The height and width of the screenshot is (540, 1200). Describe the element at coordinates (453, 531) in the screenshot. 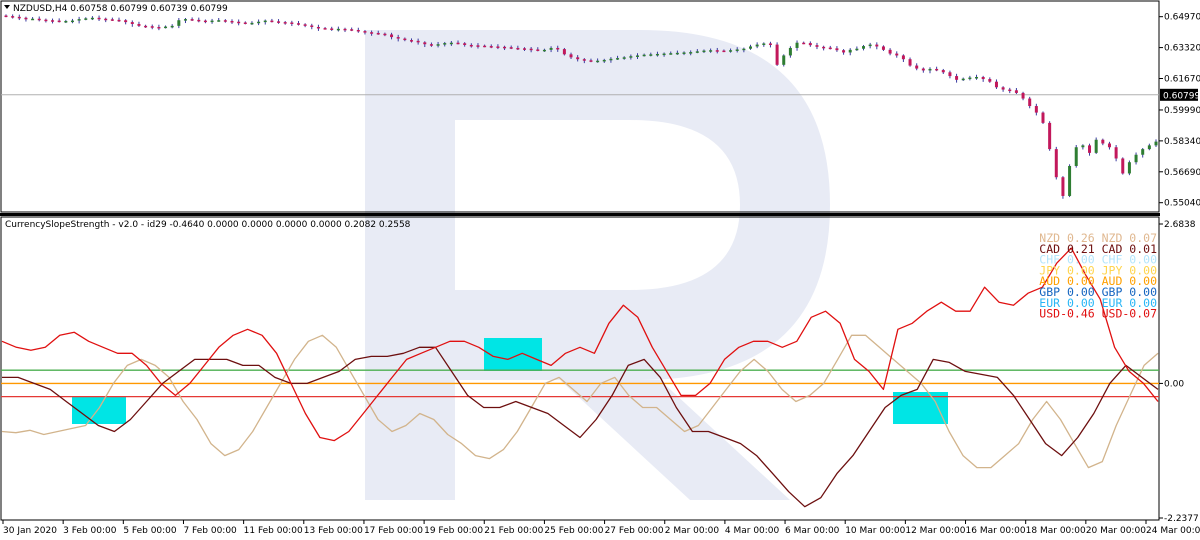

I see `time-tick-label: 19 Feb 00:00` at that location.